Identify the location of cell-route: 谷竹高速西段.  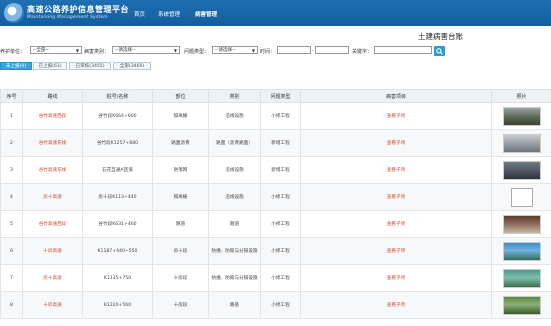
(52, 116).